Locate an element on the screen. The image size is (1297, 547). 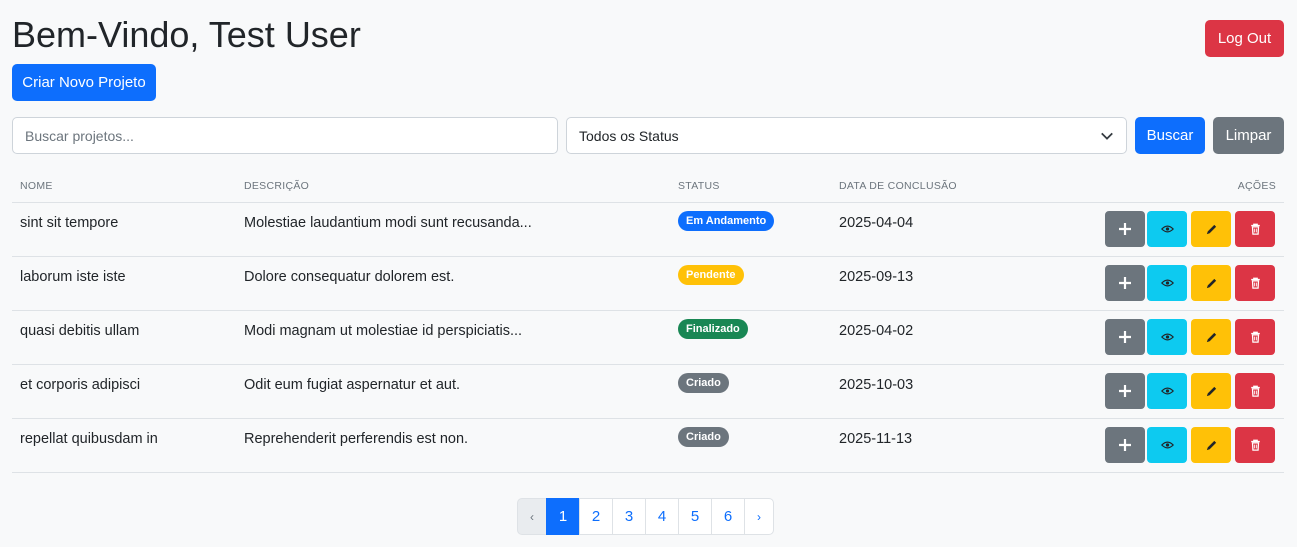
pagination: ‹ 1 2 3 4 5 6 › is located at coordinates (645, 516).